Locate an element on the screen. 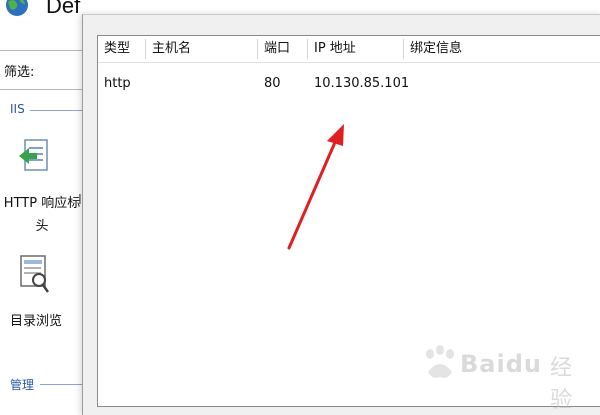 The image size is (600, 415). window-title: Def is located at coordinates (63, 9).